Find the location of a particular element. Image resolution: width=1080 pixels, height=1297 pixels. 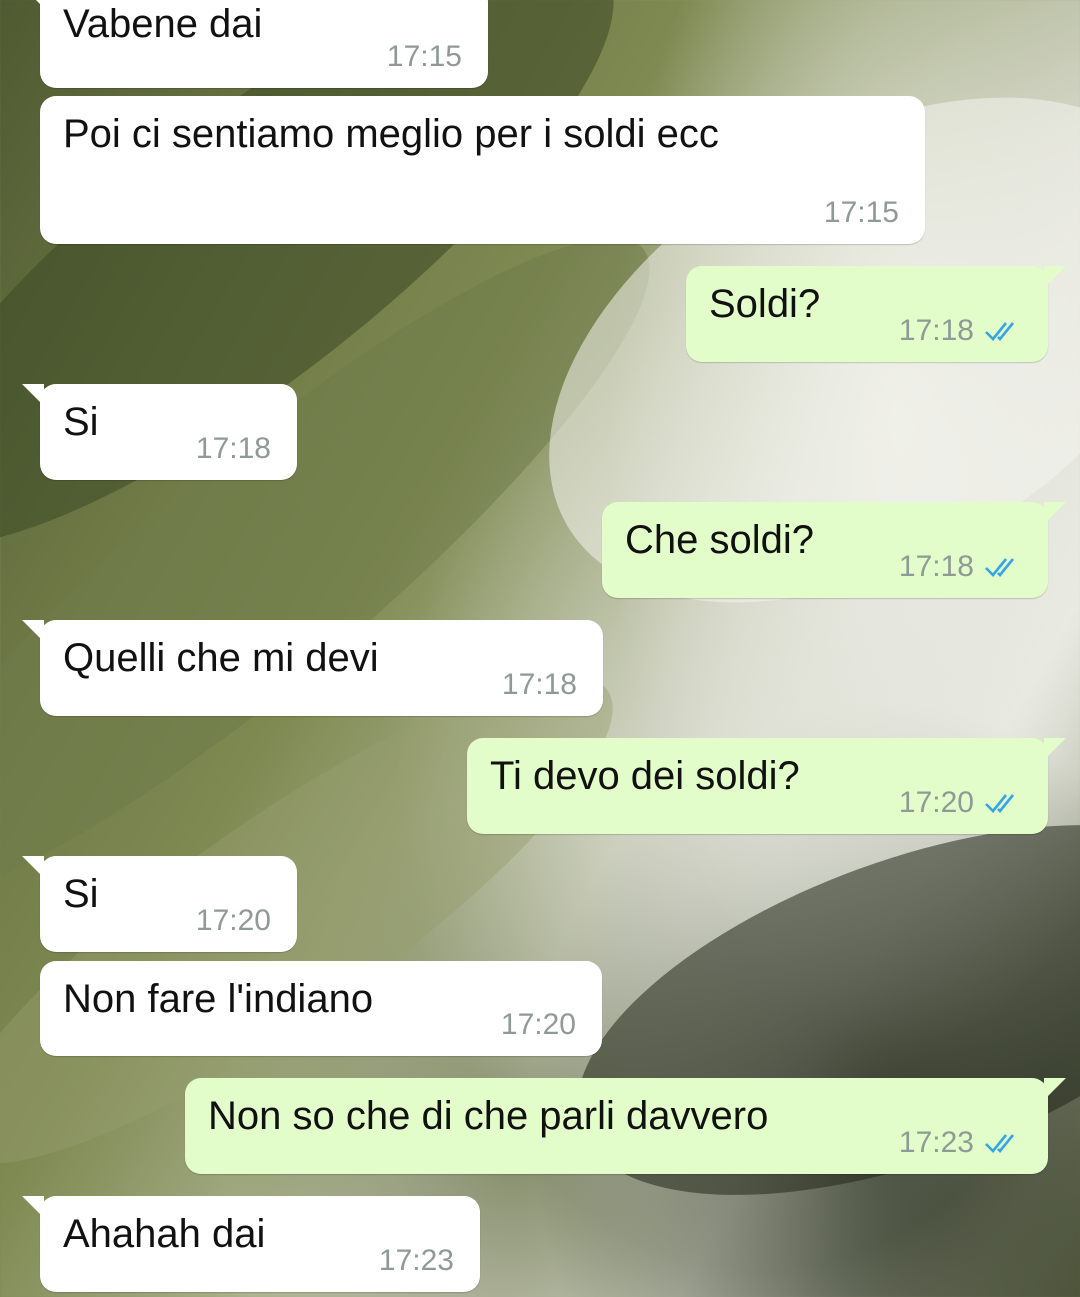

message-outgoing: Che soldi? 17:18 is located at coordinates (834, 550).